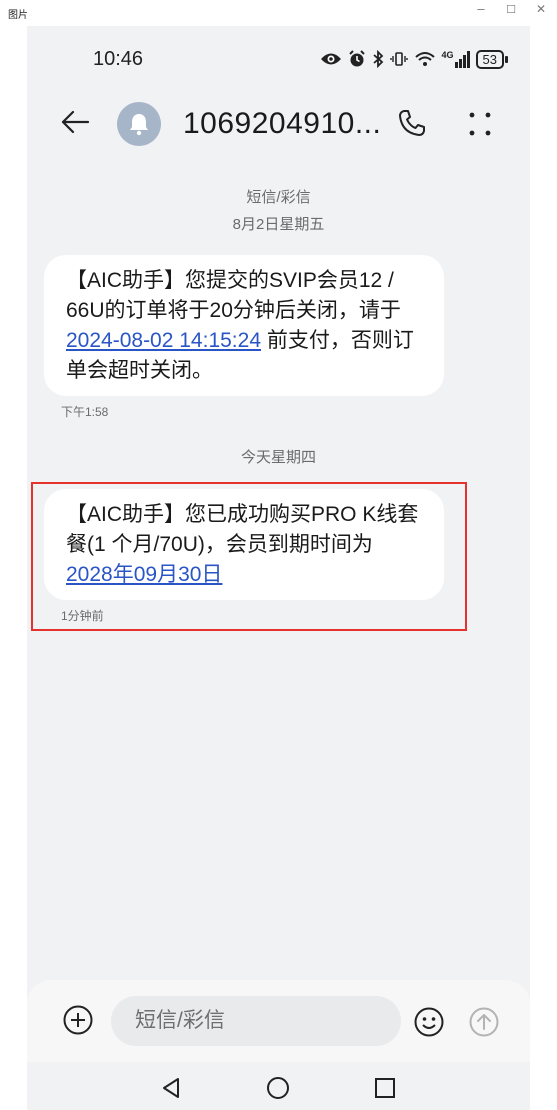  What do you see at coordinates (480, 124) in the screenshot?
I see `more-options-icon` at bounding box center [480, 124].